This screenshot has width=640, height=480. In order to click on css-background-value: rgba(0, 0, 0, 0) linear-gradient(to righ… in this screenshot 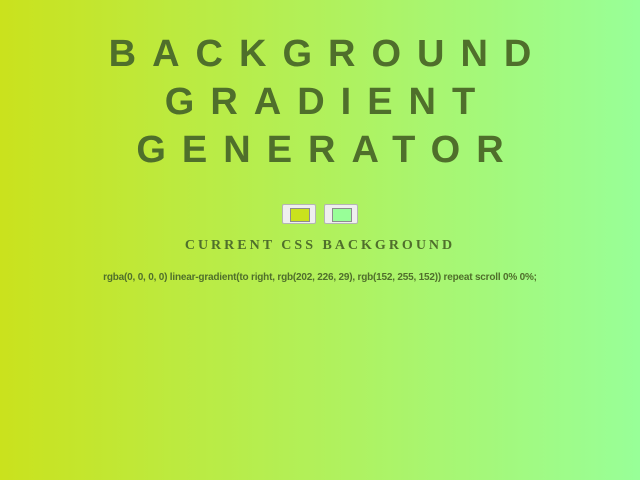, I will do `click(320, 277)`.